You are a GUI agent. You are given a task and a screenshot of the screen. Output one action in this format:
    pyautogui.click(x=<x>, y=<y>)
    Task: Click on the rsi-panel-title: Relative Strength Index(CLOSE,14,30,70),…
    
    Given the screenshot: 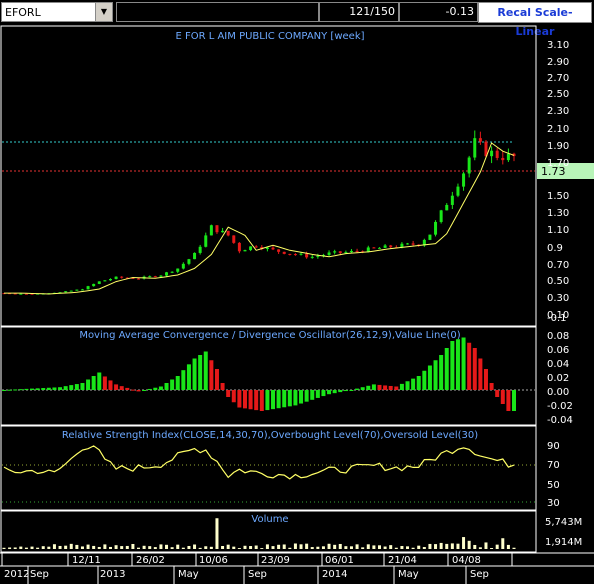 What is the action you would take?
    pyautogui.click(x=270, y=435)
    